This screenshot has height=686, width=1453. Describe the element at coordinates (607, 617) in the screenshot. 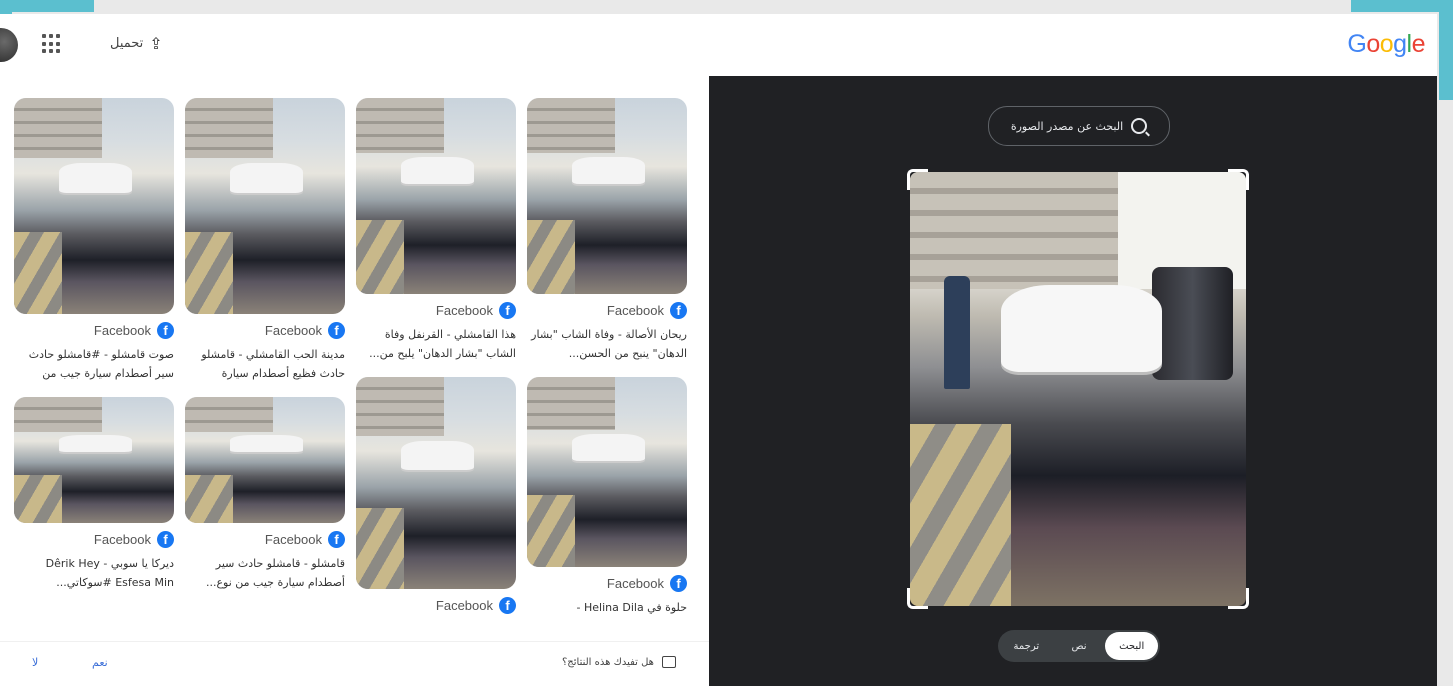

I see `result-caption: حلوة في Helina Dila -` at that location.